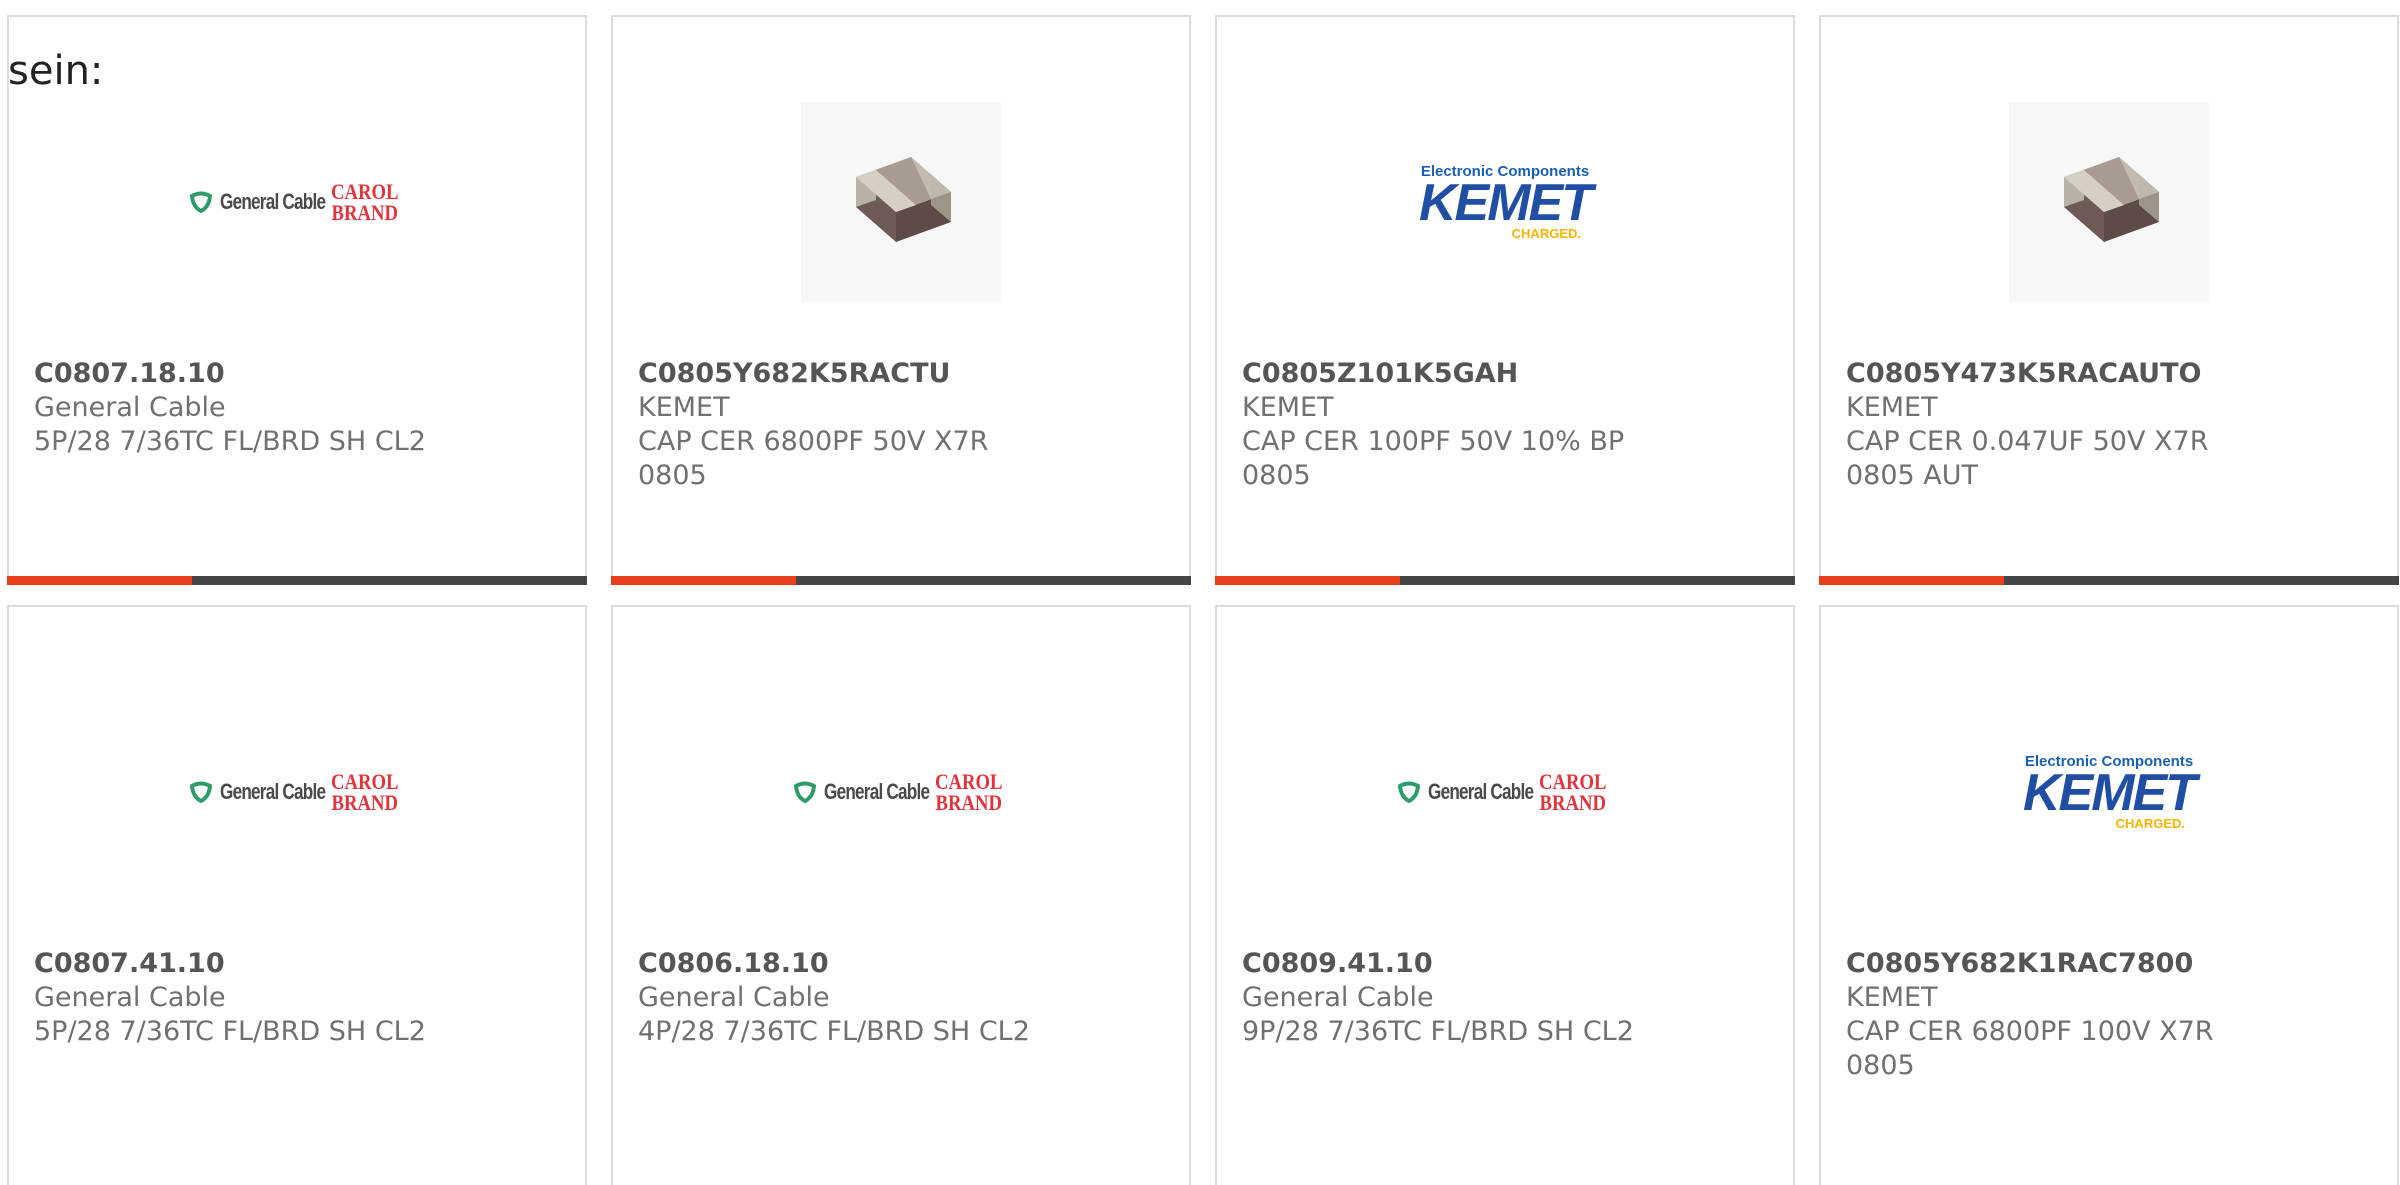  Describe the element at coordinates (848, 374) in the screenshot. I see `part-number: C0805Y682K5RACTU` at that location.